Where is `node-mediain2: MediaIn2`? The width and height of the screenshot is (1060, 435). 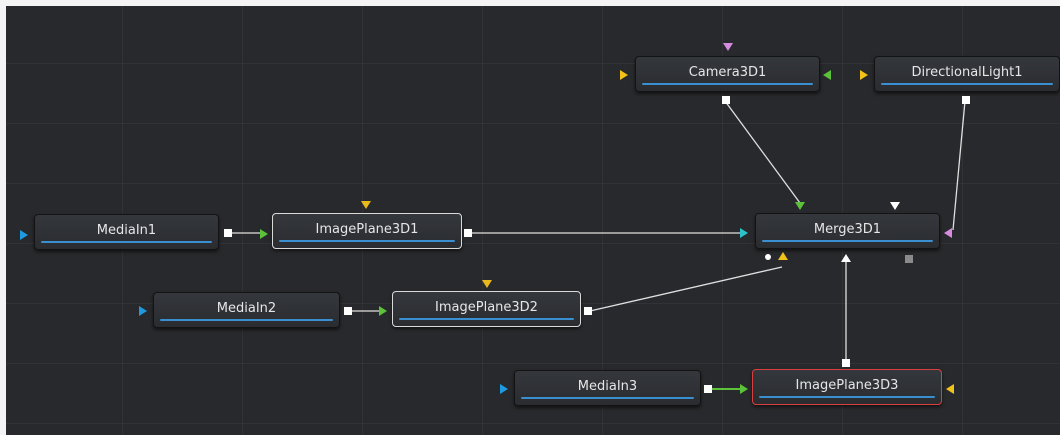
node-mediain2: MediaIn2 is located at coordinates (246, 310).